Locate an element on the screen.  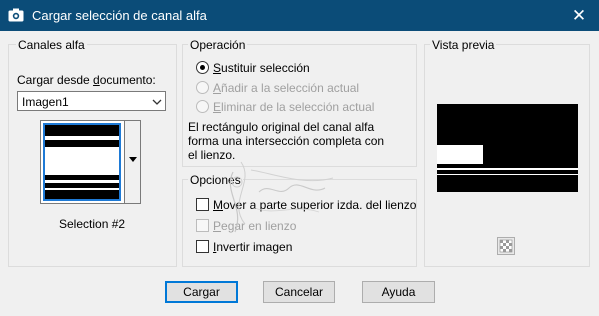
close-icon: ✕ is located at coordinates (579, 15).